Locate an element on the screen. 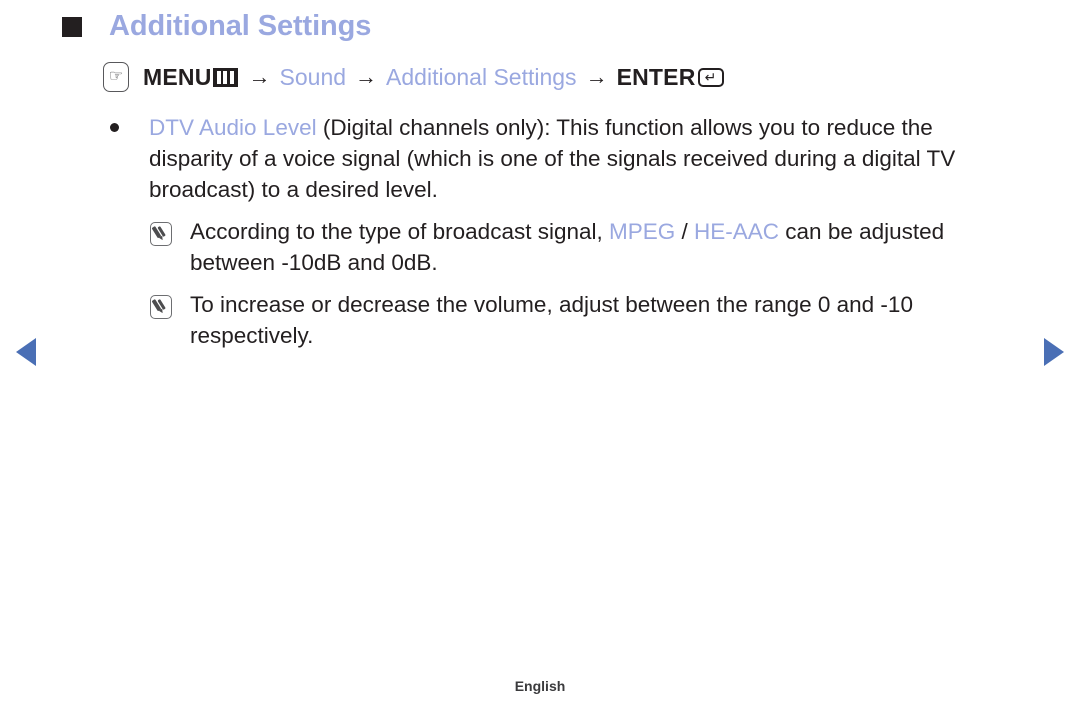  previous-page-arrow-icon is located at coordinates (26, 352).